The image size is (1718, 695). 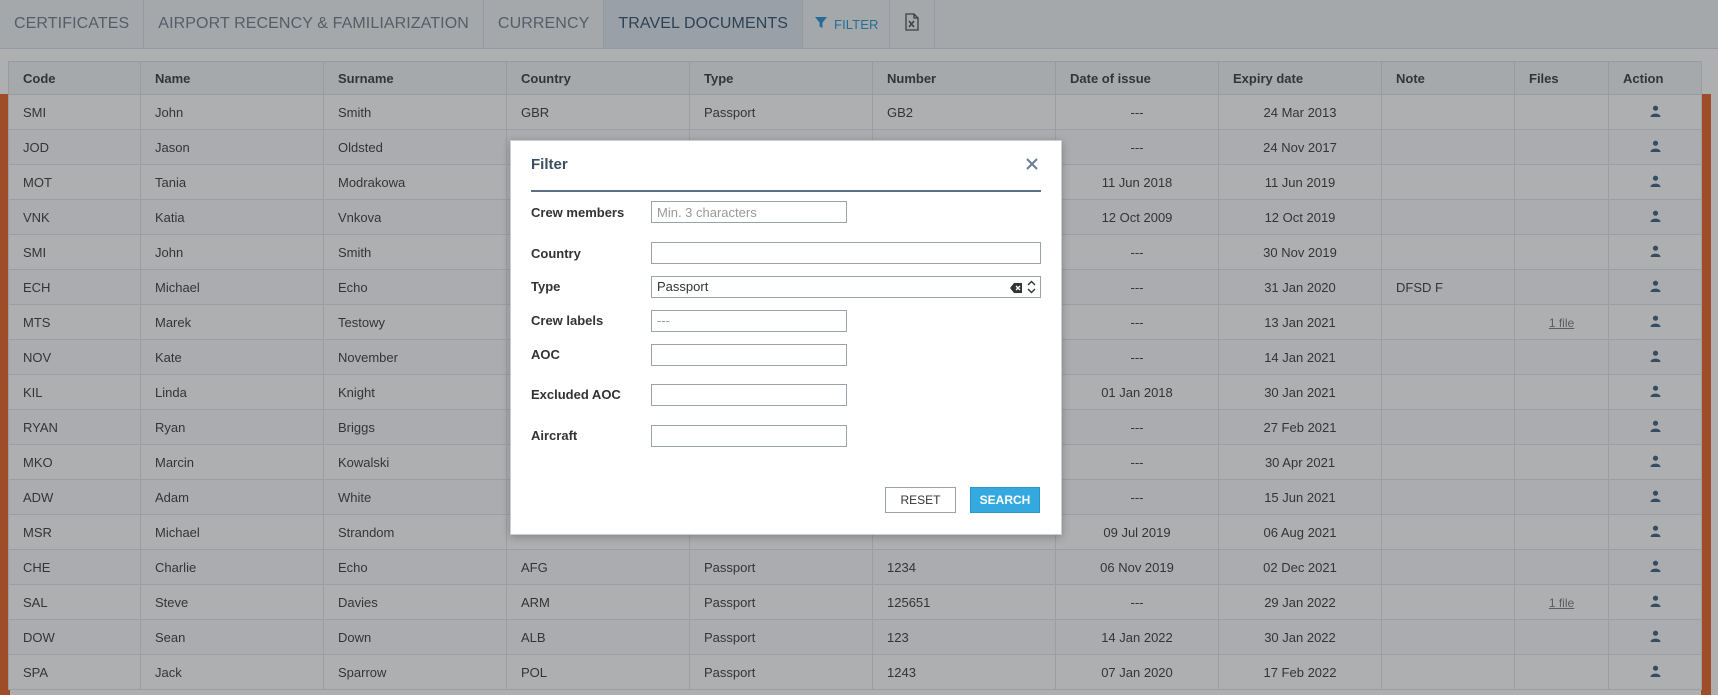 I want to click on type-label: Type, so click(x=546, y=286).